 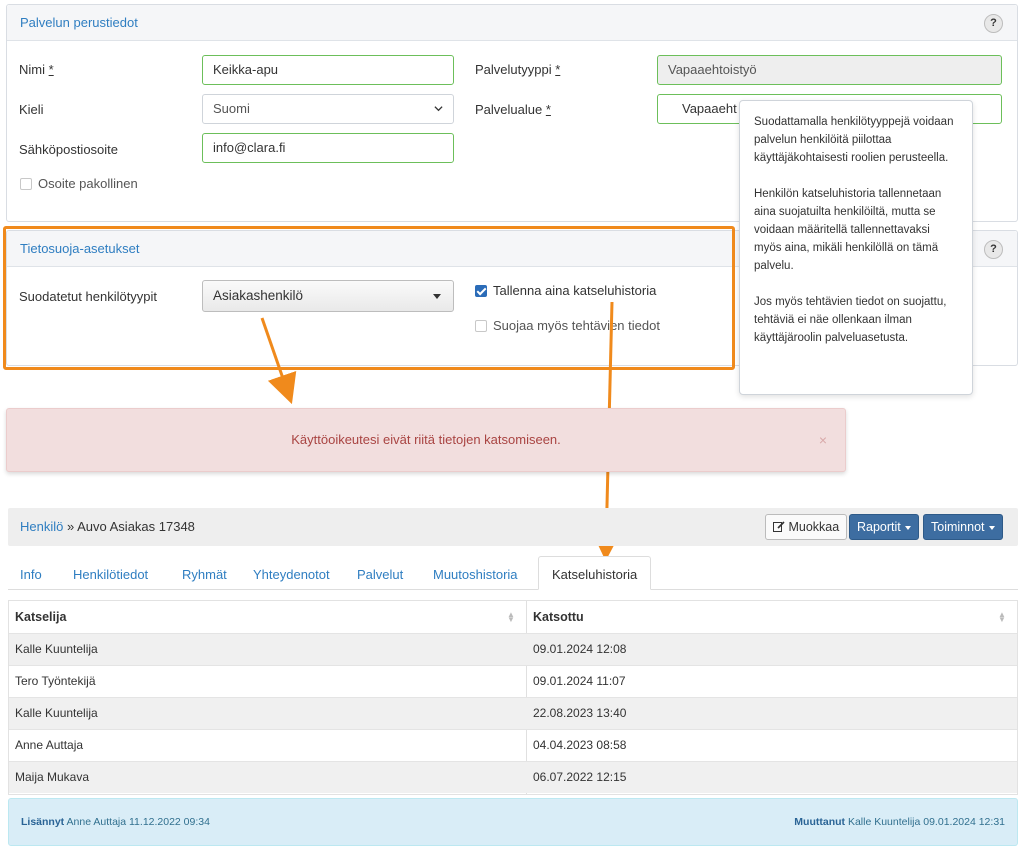 I want to click on table-row: Maija Mukava 06.07.2022 12:15, so click(x=513, y=777).